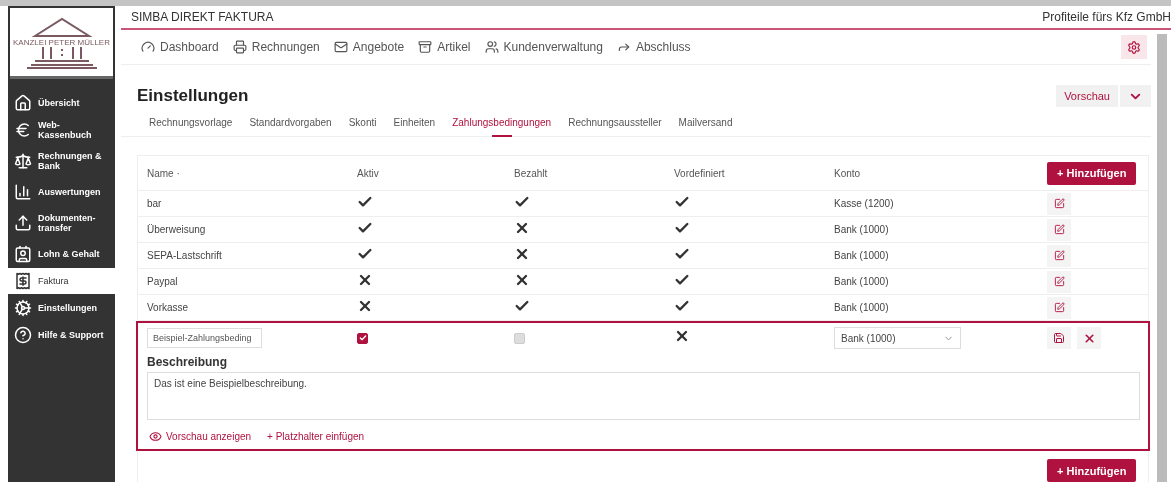 The width and height of the screenshot is (1171, 482). Describe the element at coordinates (1106, 17) in the screenshot. I see `company-name: Profiteile fürs Kfz GmbH` at that location.